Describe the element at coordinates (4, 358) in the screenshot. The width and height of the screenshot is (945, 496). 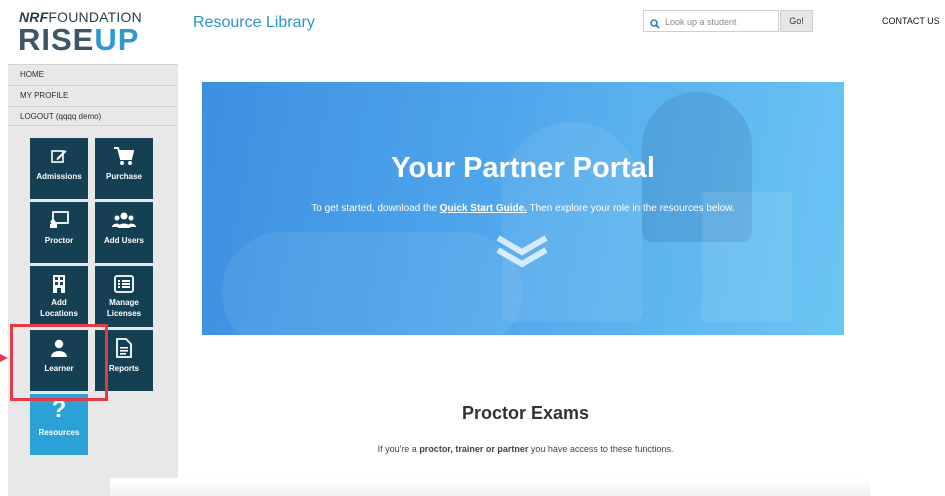
I see `arrow-pointer-icon` at that location.